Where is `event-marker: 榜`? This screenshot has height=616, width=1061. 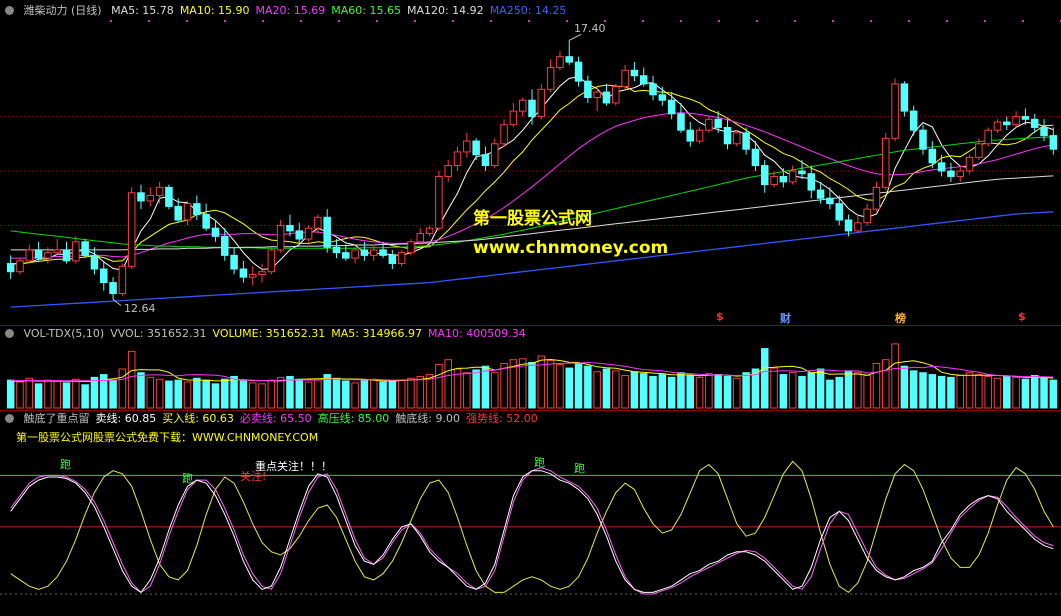
event-marker: 榜 is located at coordinates (900, 318).